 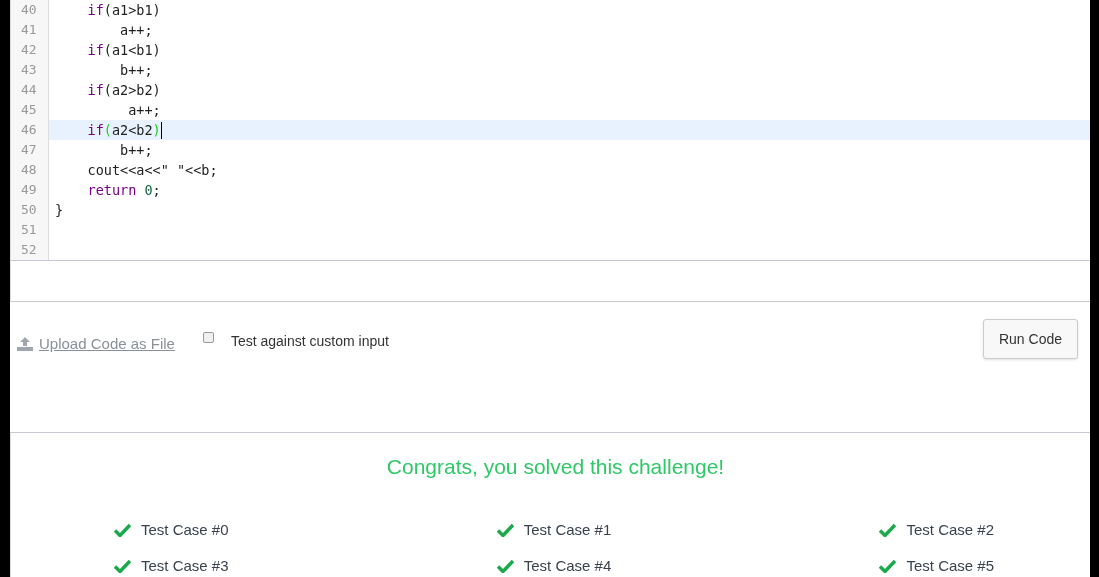 I want to click on line-number: 45, so click(x=29, y=110).